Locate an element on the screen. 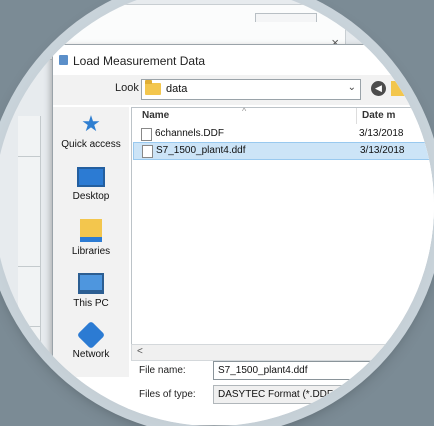  column-header-date: Date m is located at coordinates (378, 115).